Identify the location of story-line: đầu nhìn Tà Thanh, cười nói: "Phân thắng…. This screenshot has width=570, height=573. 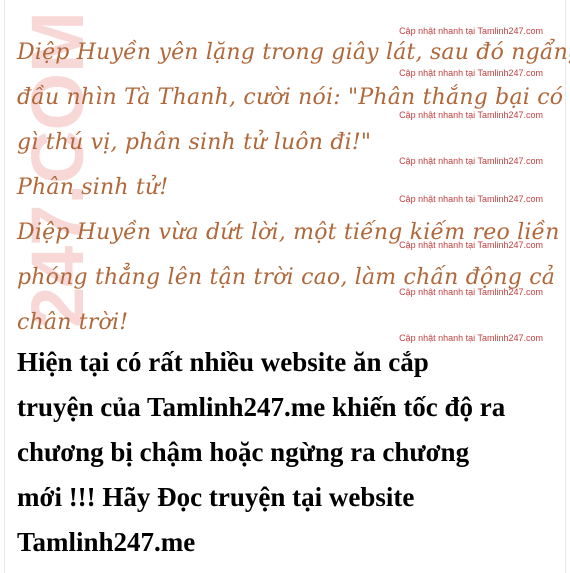
(290, 97).